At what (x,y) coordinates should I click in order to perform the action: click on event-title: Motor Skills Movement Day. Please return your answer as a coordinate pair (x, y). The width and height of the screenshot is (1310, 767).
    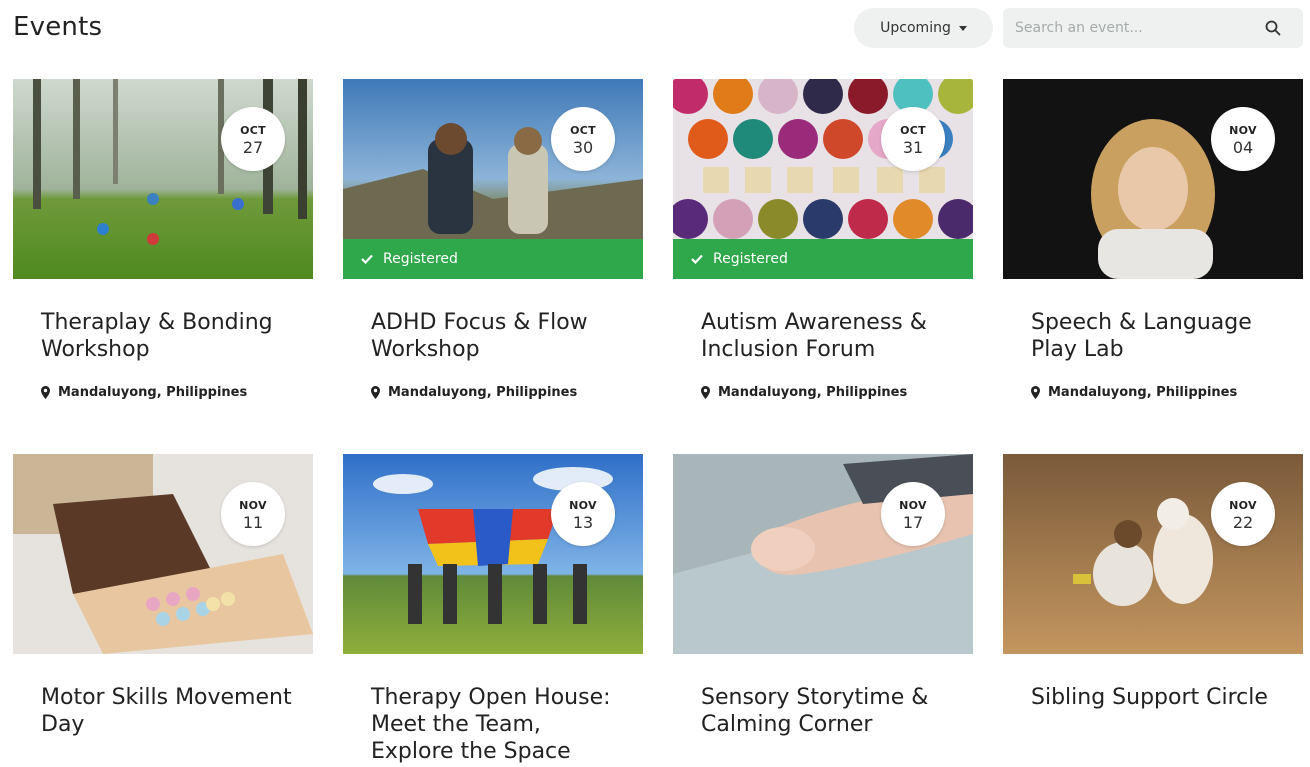
    Looking at the image, I should click on (168, 711).